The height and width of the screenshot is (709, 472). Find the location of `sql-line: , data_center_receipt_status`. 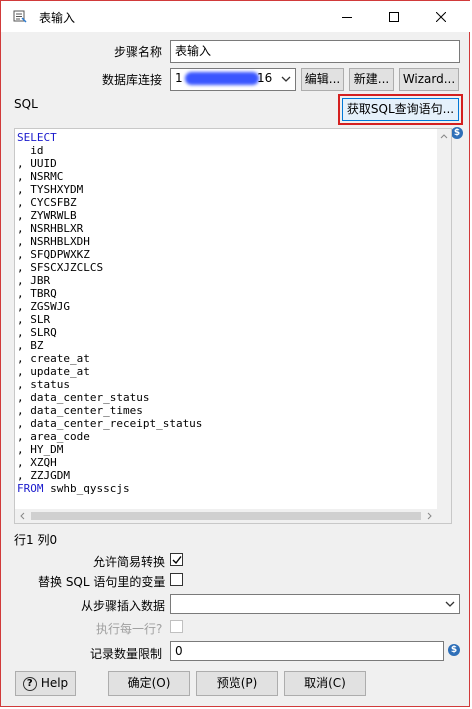

sql-line: , data_center_receipt_status is located at coordinates (110, 423).